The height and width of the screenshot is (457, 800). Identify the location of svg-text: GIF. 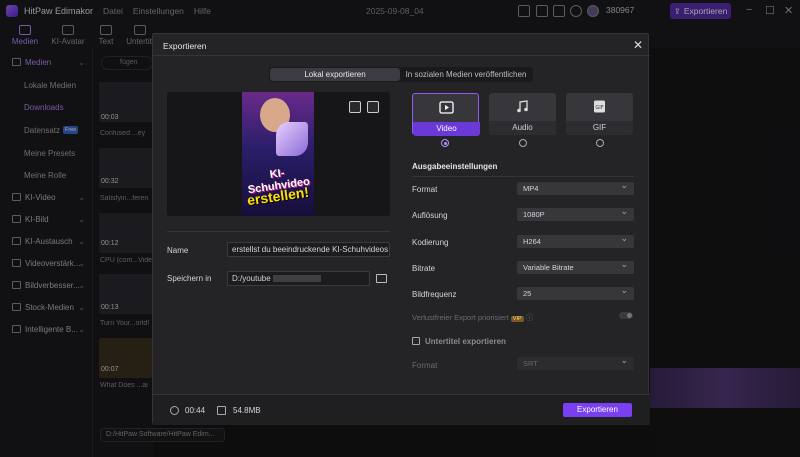
(599, 108).